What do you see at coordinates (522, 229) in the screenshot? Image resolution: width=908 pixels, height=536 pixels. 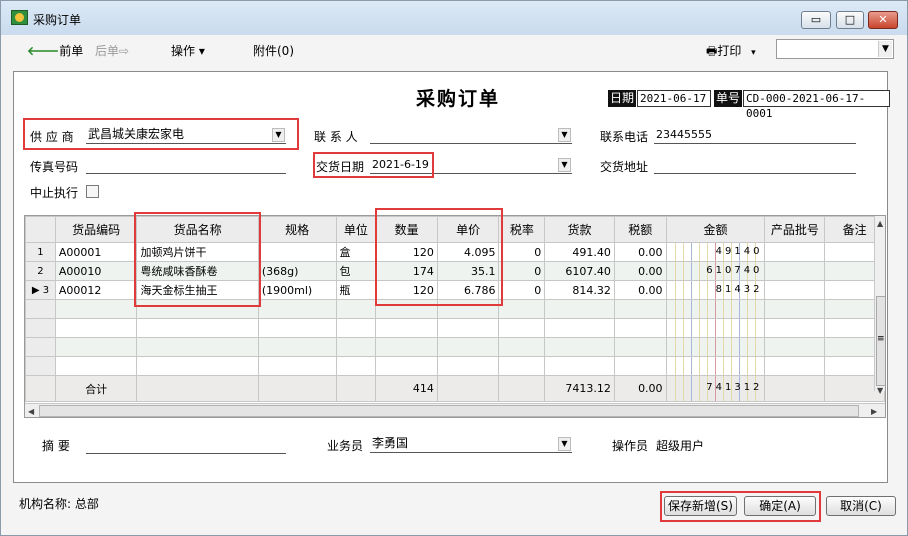 I see `col-header-taxrate: 税率` at bounding box center [522, 229].